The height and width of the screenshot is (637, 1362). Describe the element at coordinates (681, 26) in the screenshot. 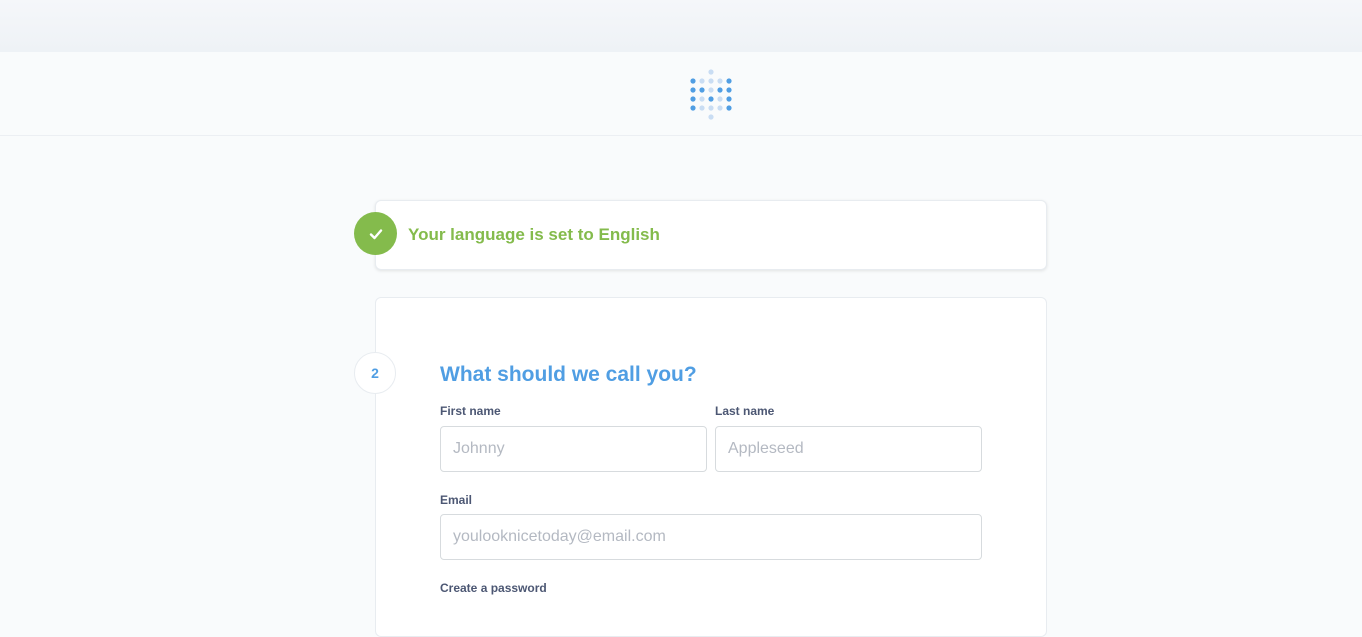

I see `top-band` at that location.